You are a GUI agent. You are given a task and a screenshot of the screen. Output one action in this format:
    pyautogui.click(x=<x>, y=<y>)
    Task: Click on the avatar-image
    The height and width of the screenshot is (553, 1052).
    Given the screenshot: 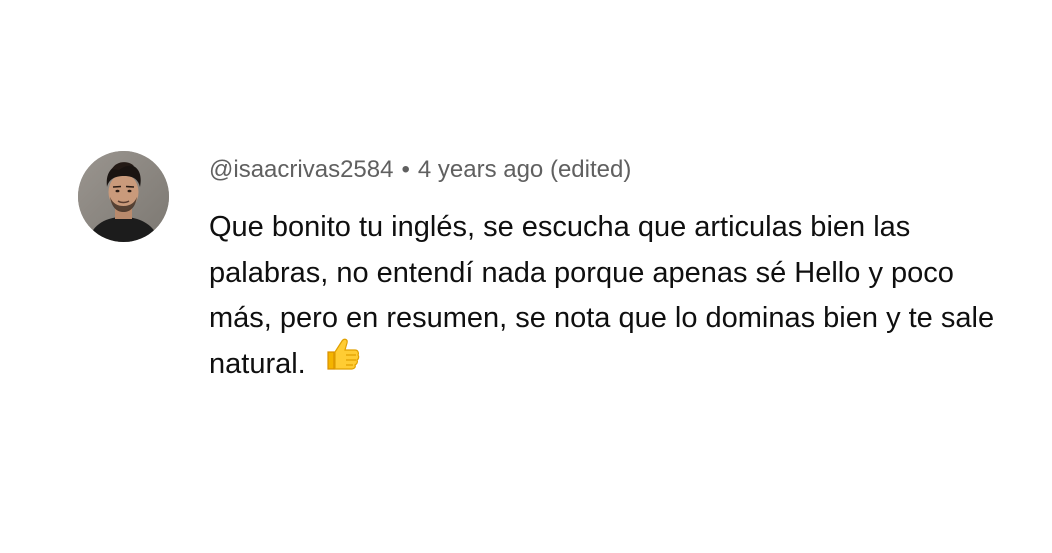 What is the action you would take?
    pyautogui.click(x=123, y=196)
    